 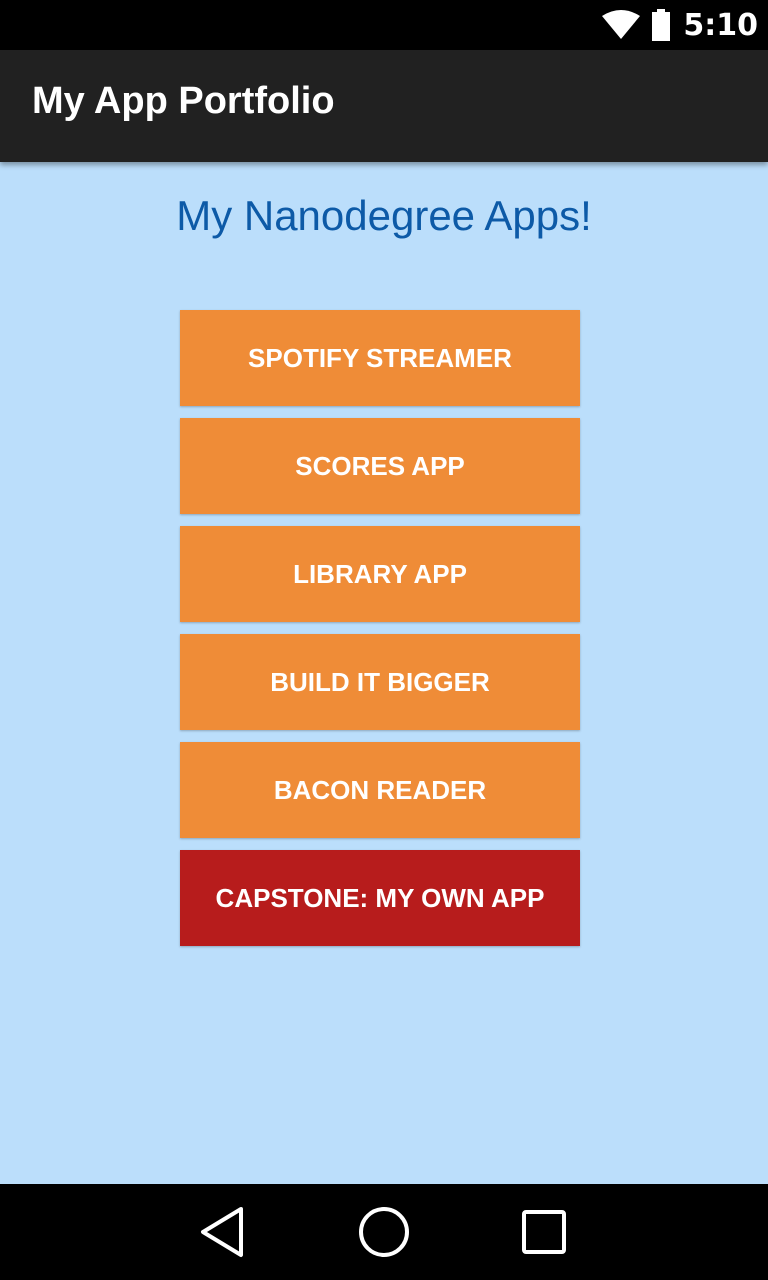 I want to click on build-it-bigger-button: BUILD IT BIGGER, so click(x=380, y=682).